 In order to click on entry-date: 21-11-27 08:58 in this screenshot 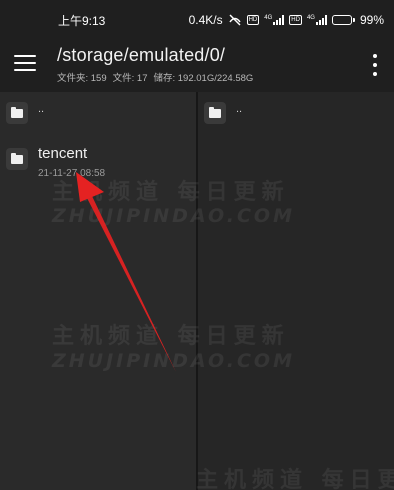, I will do `click(72, 173)`.